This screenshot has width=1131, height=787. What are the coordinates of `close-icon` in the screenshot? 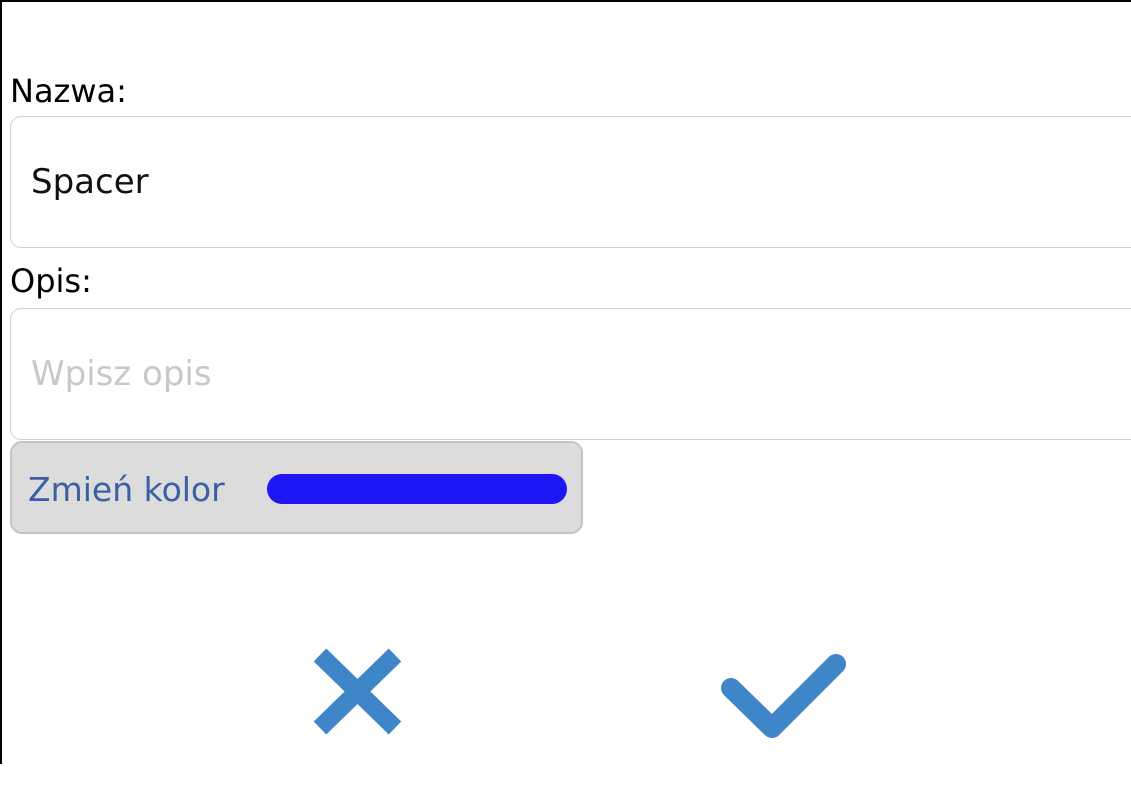 It's located at (357, 691).